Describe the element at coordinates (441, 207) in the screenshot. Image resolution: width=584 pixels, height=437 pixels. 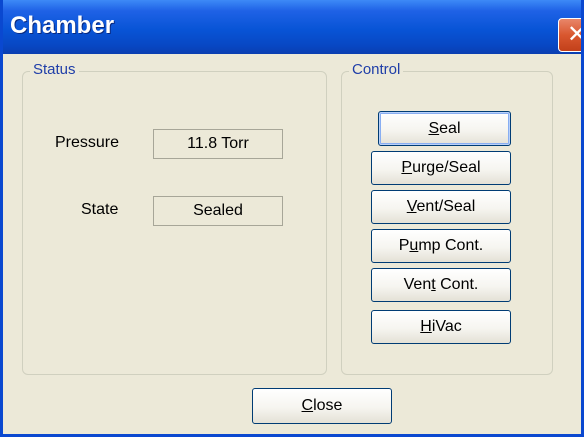
I see `vent-seal-button: Vent/Seal` at that location.